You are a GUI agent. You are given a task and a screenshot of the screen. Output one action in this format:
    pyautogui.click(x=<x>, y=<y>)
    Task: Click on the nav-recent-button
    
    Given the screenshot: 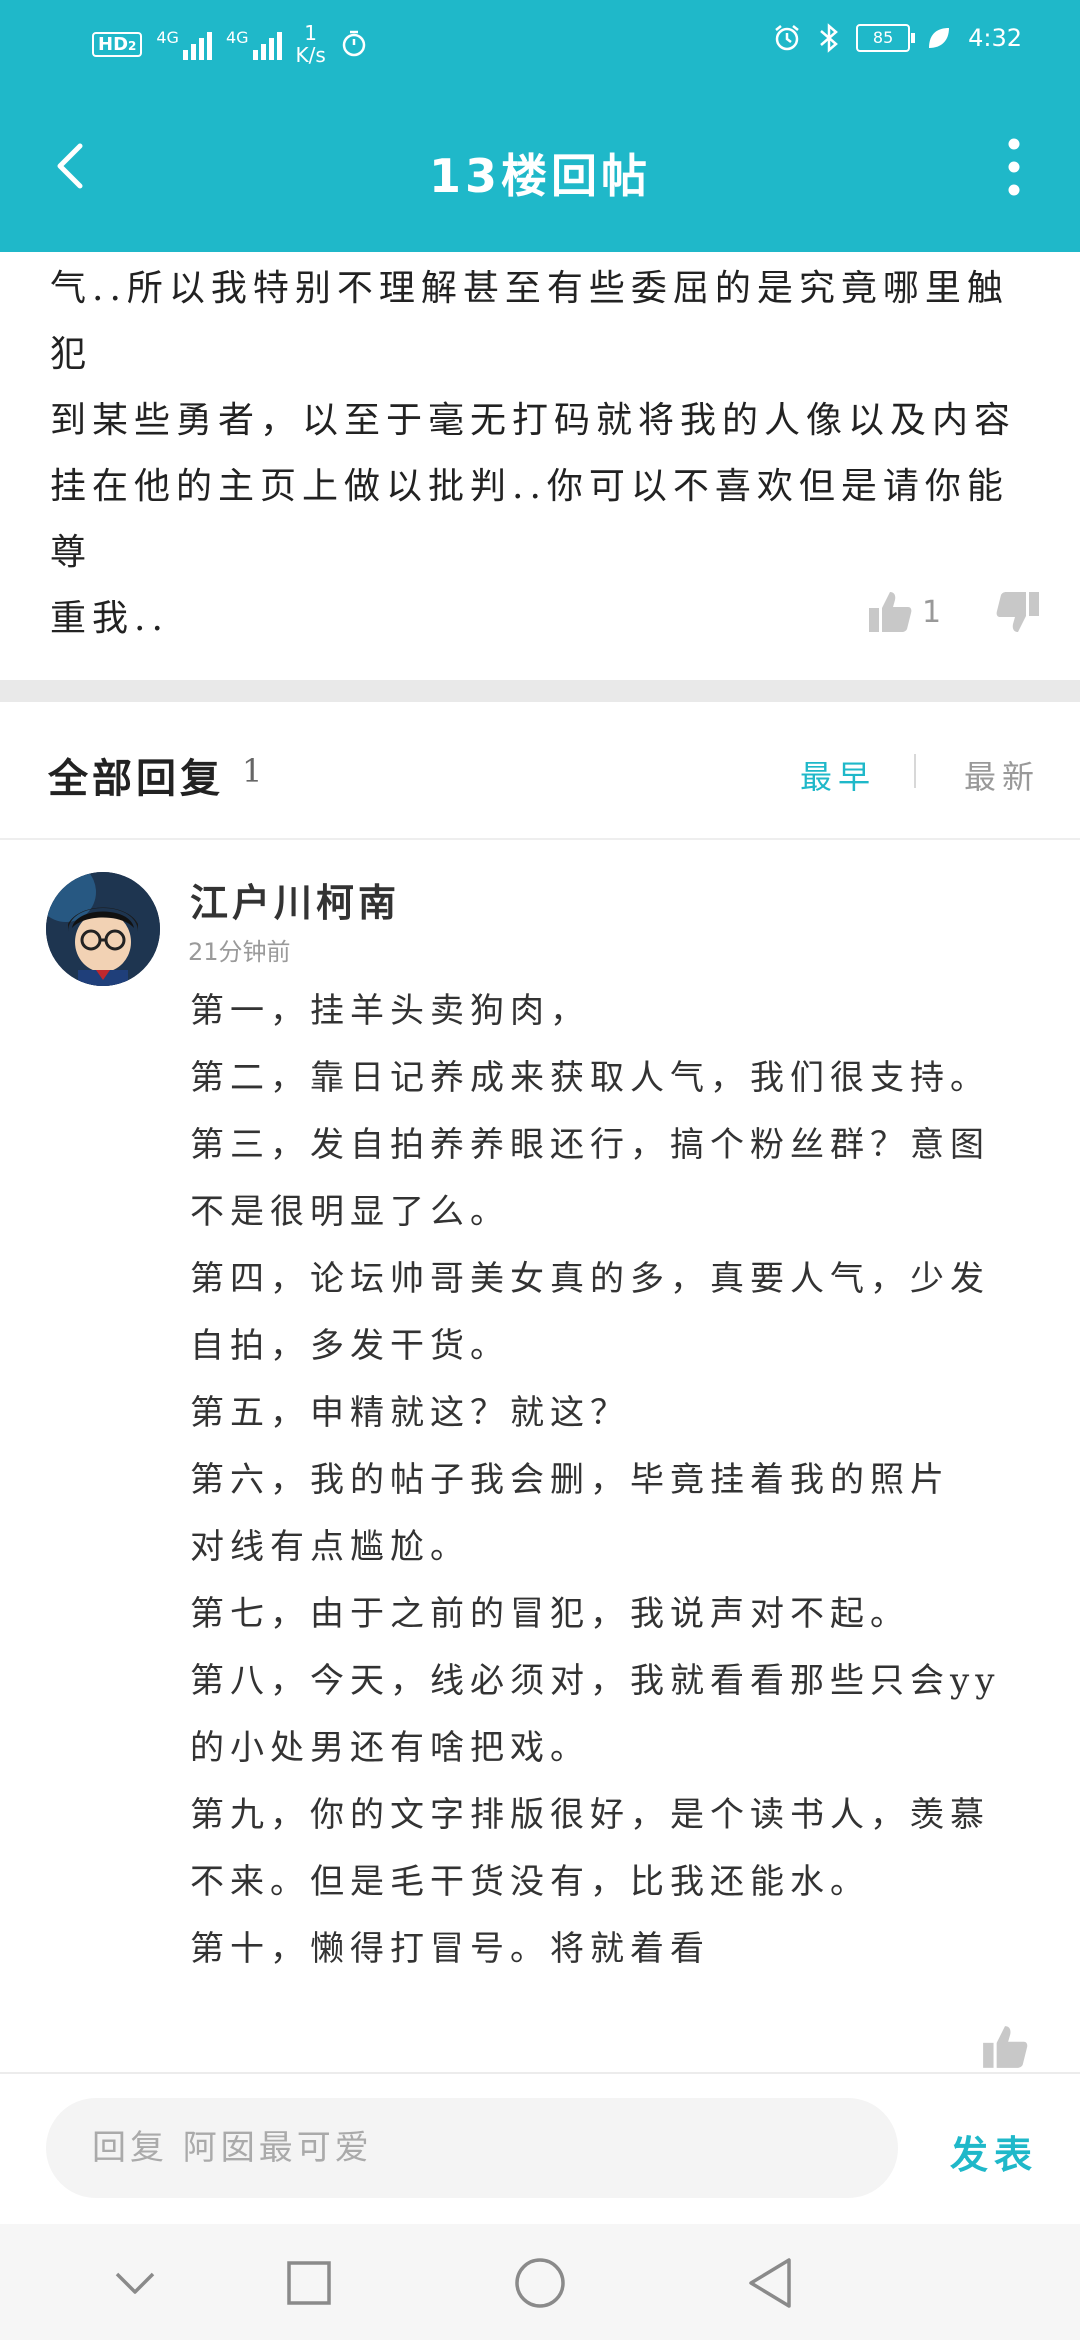 What is the action you would take?
    pyautogui.click(x=309, y=2283)
    